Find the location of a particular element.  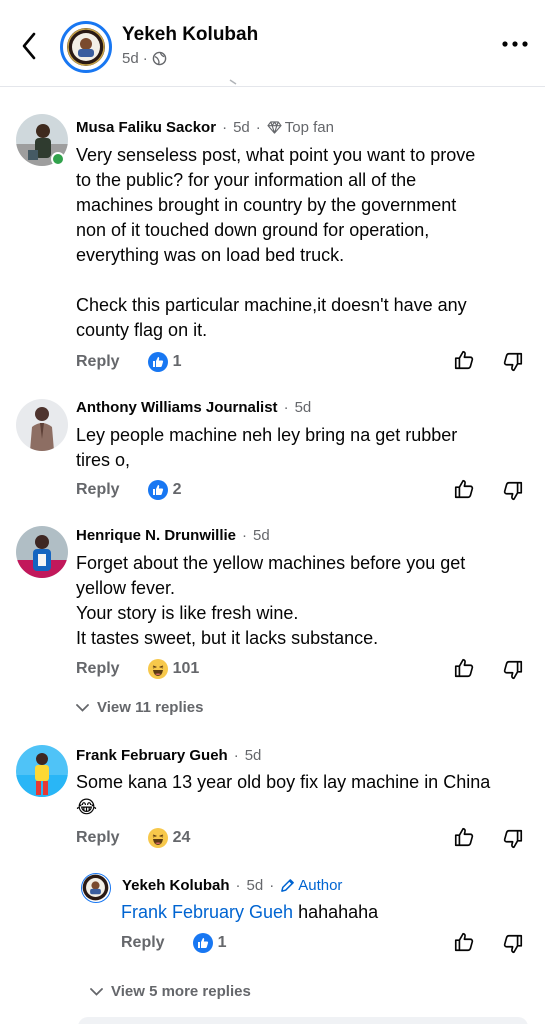

comment-author: Yekeh Kolubah is located at coordinates (176, 885).